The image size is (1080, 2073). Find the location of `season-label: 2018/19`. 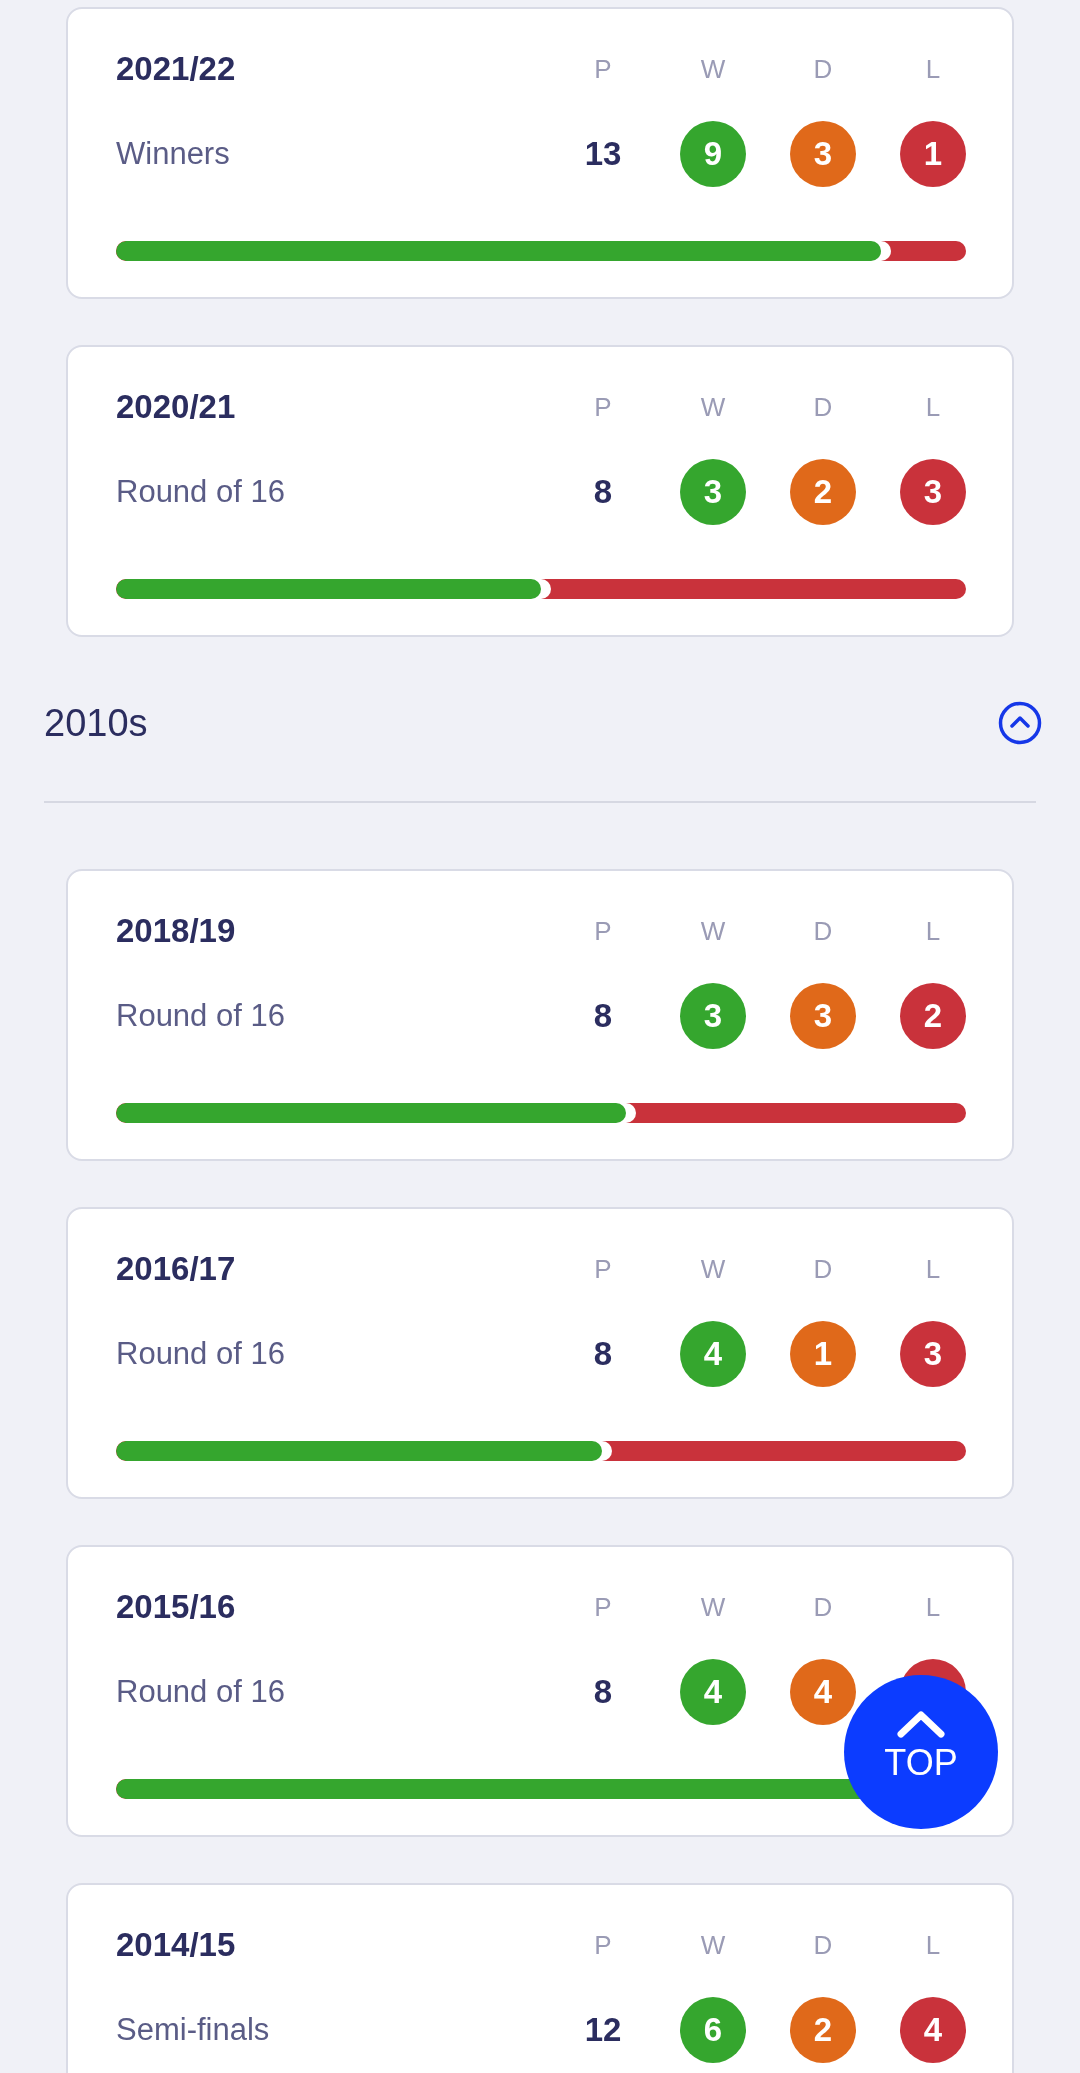

season-label: 2018/19 is located at coordinates (176, 931).